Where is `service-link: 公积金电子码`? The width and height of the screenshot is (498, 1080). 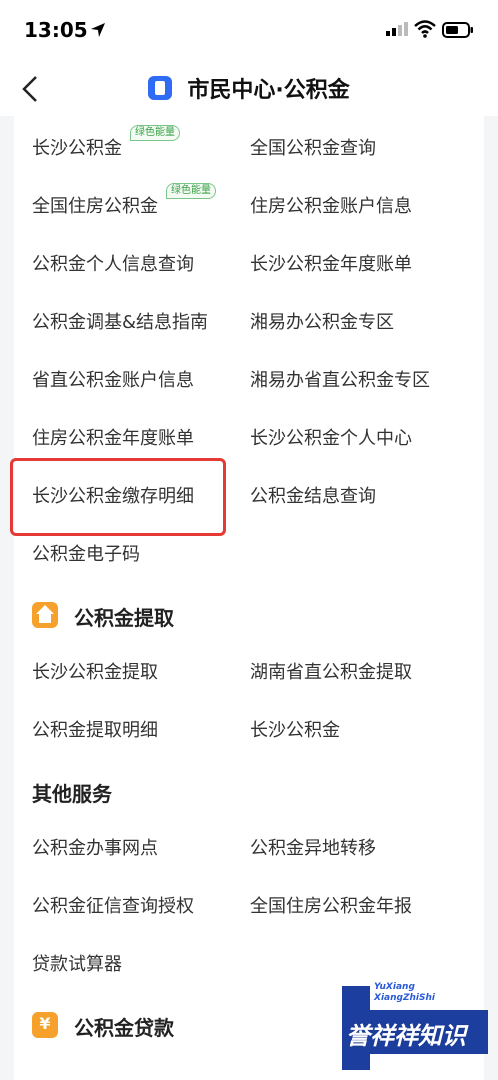 service-link: 公积金电子码 is located at coordinates (86, 553).